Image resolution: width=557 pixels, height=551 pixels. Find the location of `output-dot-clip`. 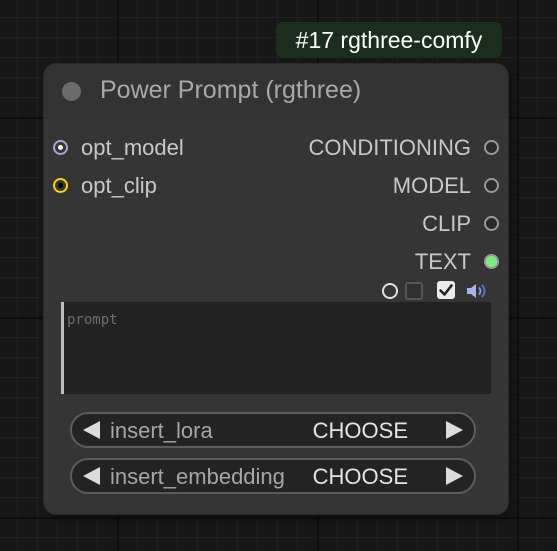

output-dot-clip is located at coordinates (491, 223).